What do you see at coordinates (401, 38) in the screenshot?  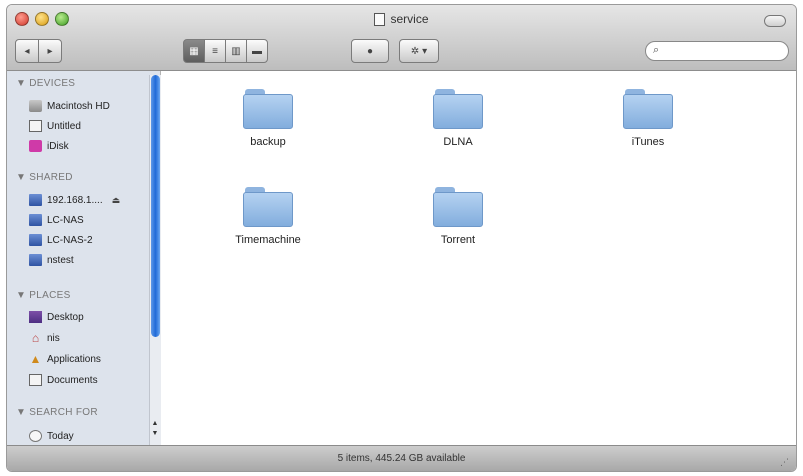 I see `toolbar: service ◂ ▸ ▦ ≡ ▥ ▬ ● ✲ ▾ ⌕` at bounding box center [401, 38].